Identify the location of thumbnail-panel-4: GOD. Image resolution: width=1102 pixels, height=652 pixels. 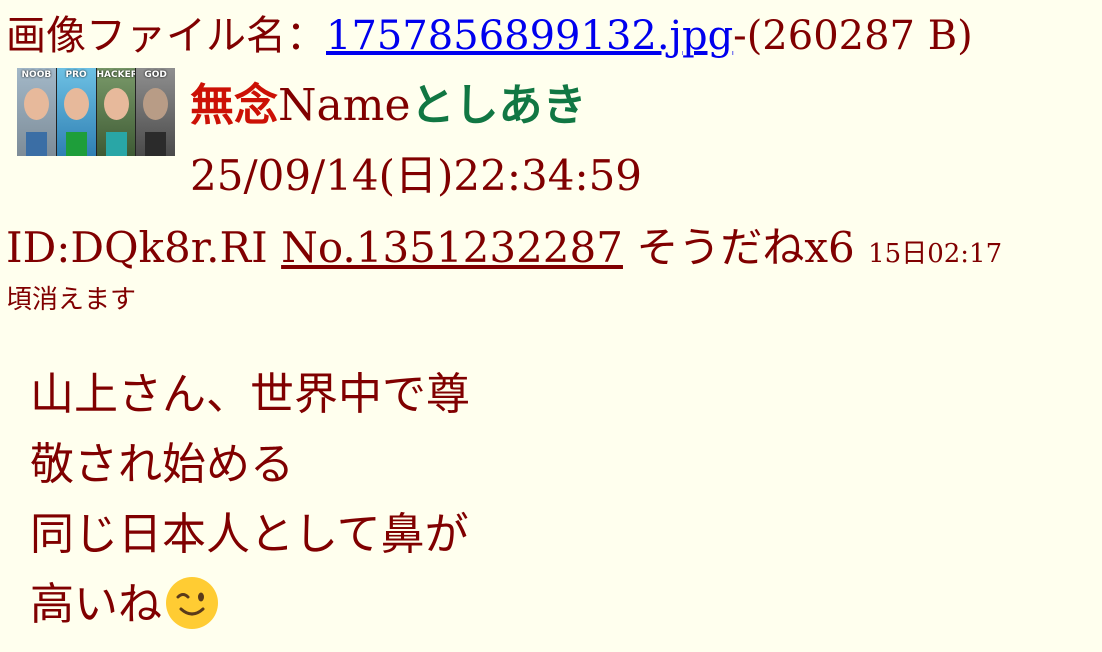
(155, 112).